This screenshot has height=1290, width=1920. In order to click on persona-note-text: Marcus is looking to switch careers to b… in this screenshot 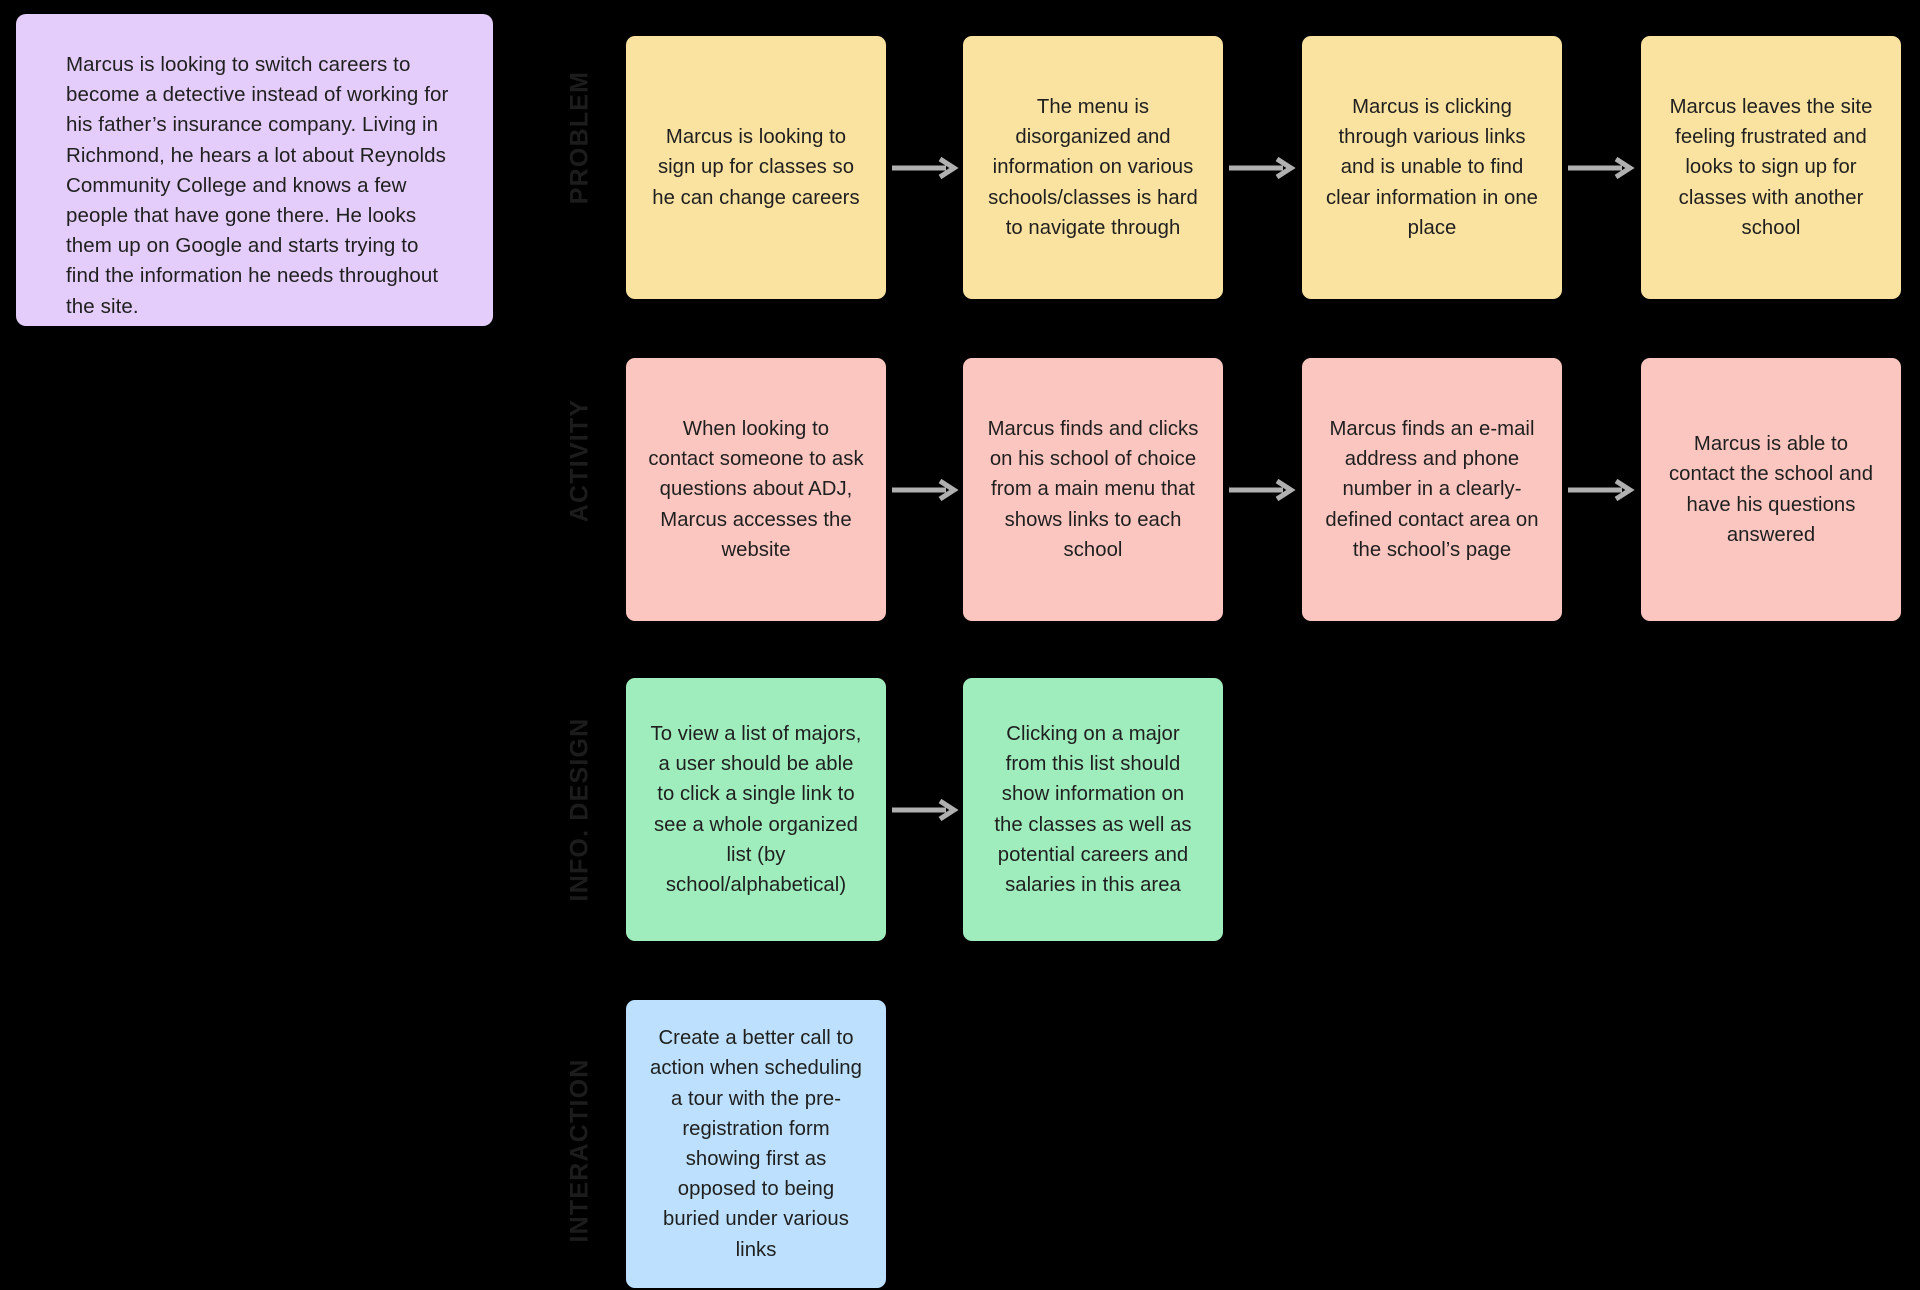, I will do `click(260, 185)`.